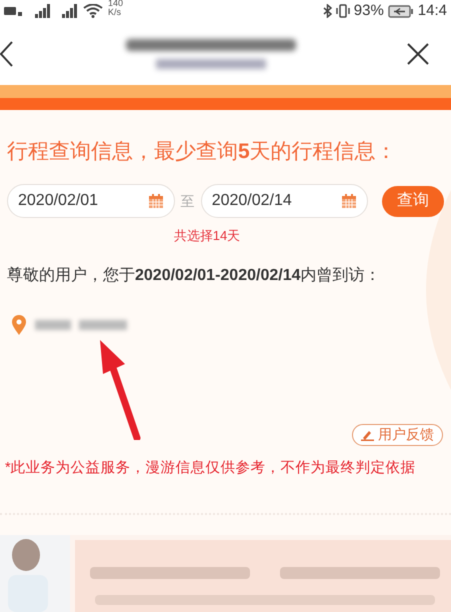 Image resolution: width=451 pixels, height=612 pixels. What do you see at coordinates (401, 11) in the screenshot?
I see `battery-icon` at bounding box center [401, 11].